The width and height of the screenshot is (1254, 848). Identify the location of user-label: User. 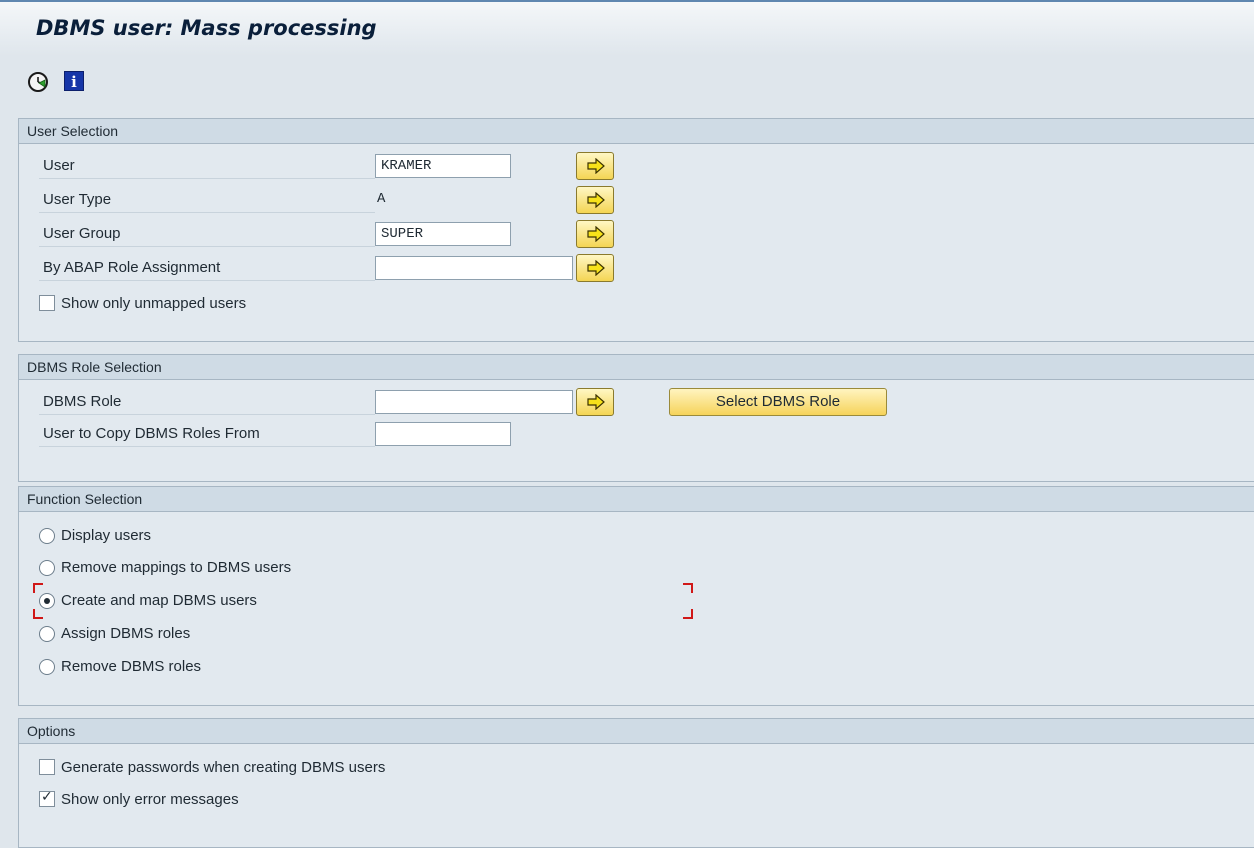
(207, 166).